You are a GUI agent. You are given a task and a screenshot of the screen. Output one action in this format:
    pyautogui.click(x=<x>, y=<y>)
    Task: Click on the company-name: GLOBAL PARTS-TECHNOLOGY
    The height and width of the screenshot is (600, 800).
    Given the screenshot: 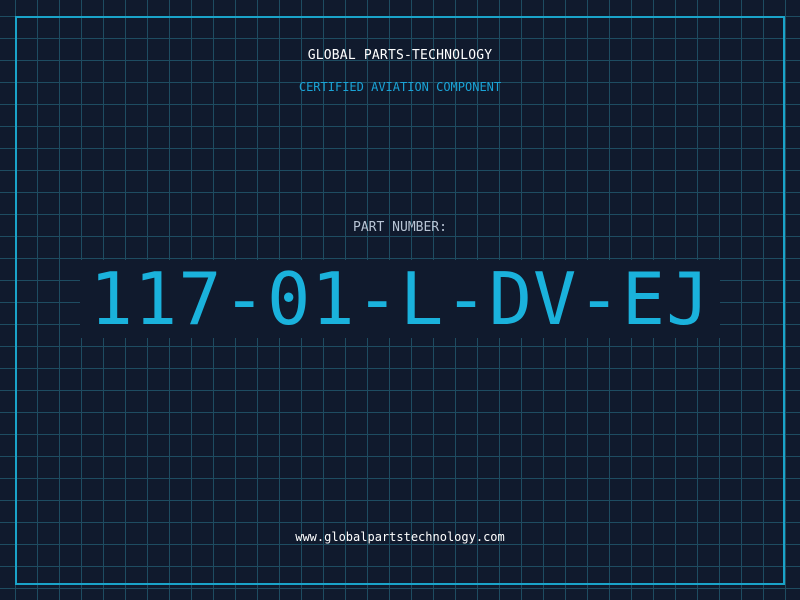 What is the action you would take?
    pyautogui.click(x=400, y=55)
    